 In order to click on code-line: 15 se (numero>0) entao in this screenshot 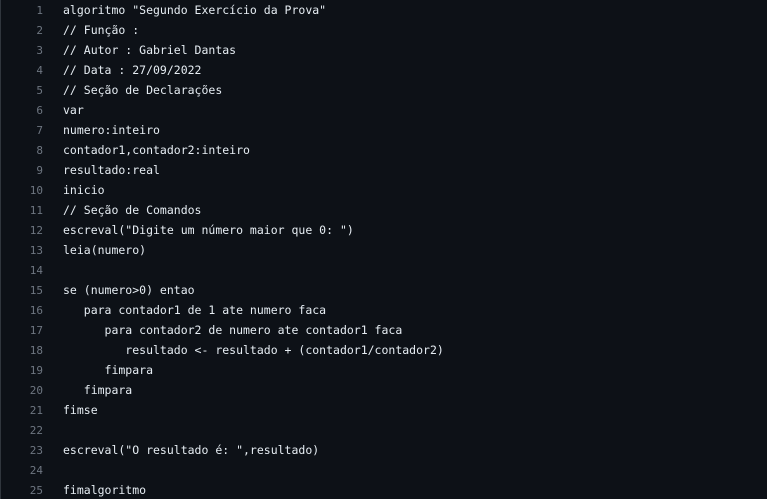, I will do `click(384, 290)`.